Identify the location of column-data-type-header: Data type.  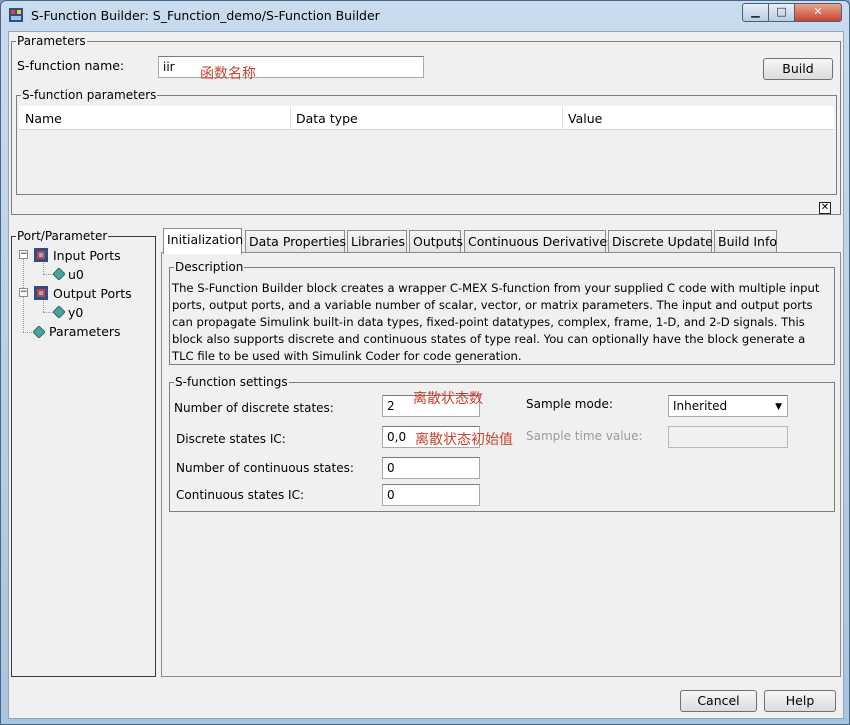
(327, 118).